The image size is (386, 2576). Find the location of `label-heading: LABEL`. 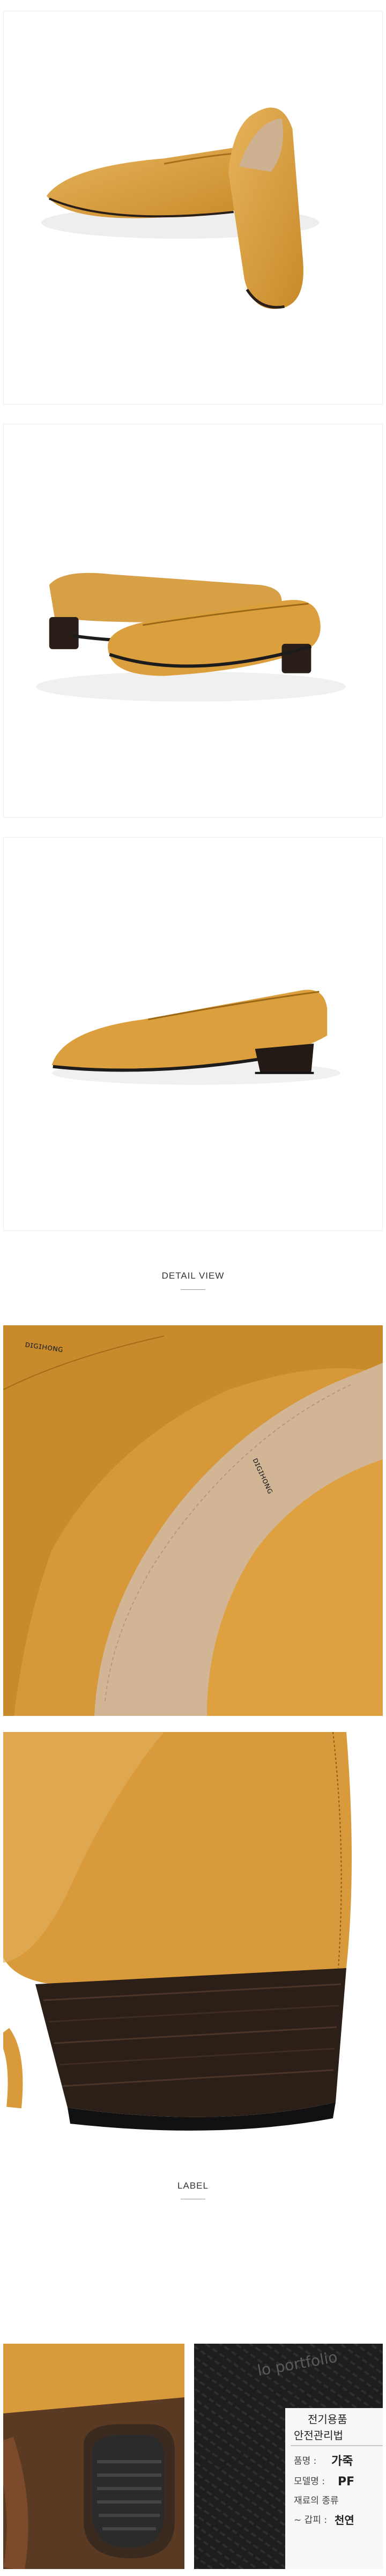

label-heading: LABEL is located at coordinates (193, 2186).